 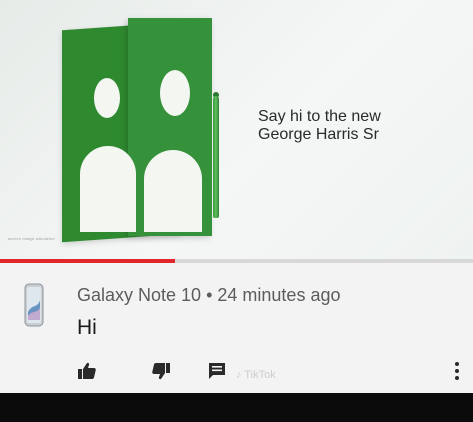 I want to click on small-caption: screen image simulated, so click(x=31, y=238).